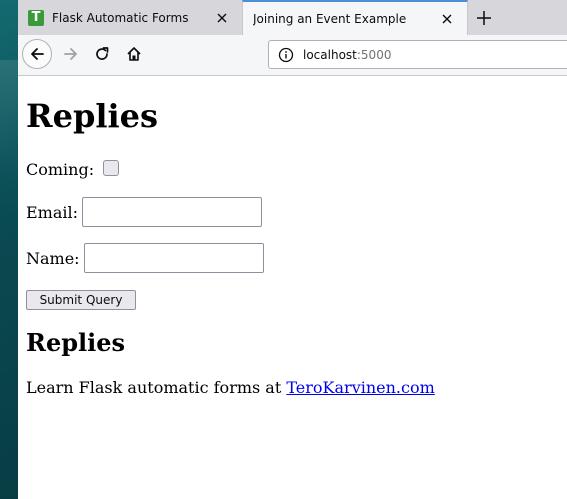 The width and height of the screenshot is (567, 499). I want to click on home-icon, so click(134, 54).